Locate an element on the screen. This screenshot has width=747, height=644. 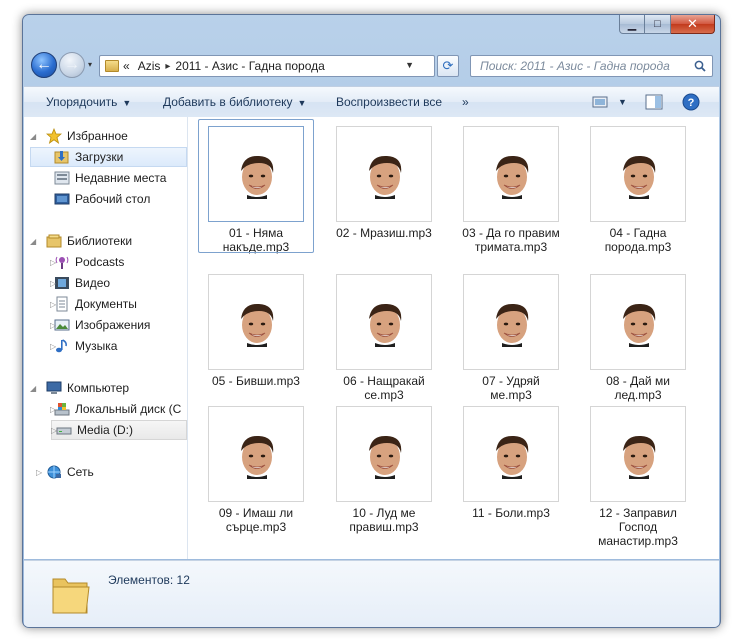
sidebar-favorites: ◢ Избранное is located at coordinates (79, 136).